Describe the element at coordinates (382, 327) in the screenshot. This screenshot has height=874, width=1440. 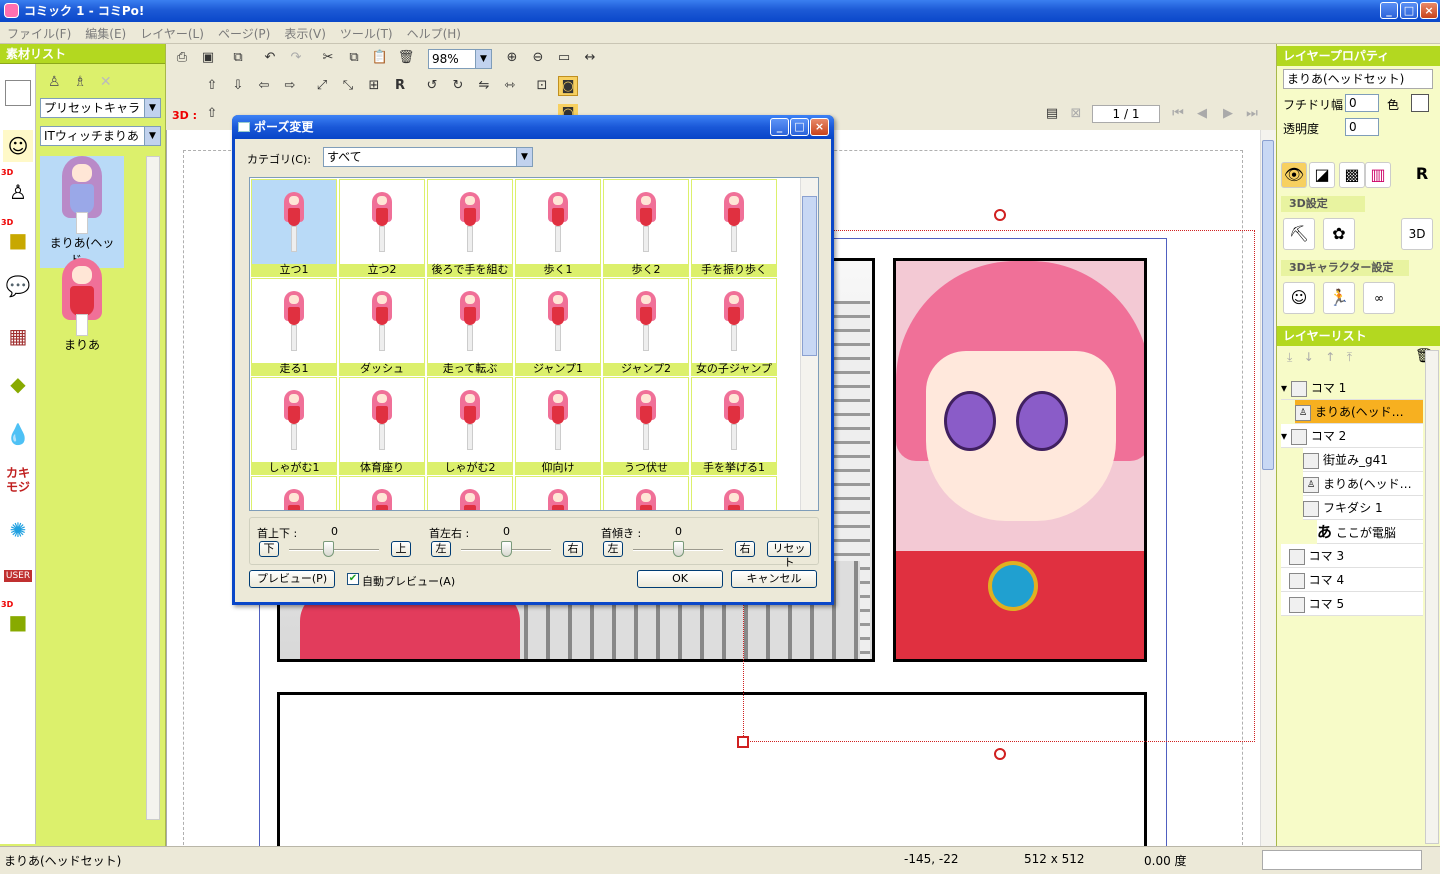
I see `pose-tile: ダッシュ` at that location.